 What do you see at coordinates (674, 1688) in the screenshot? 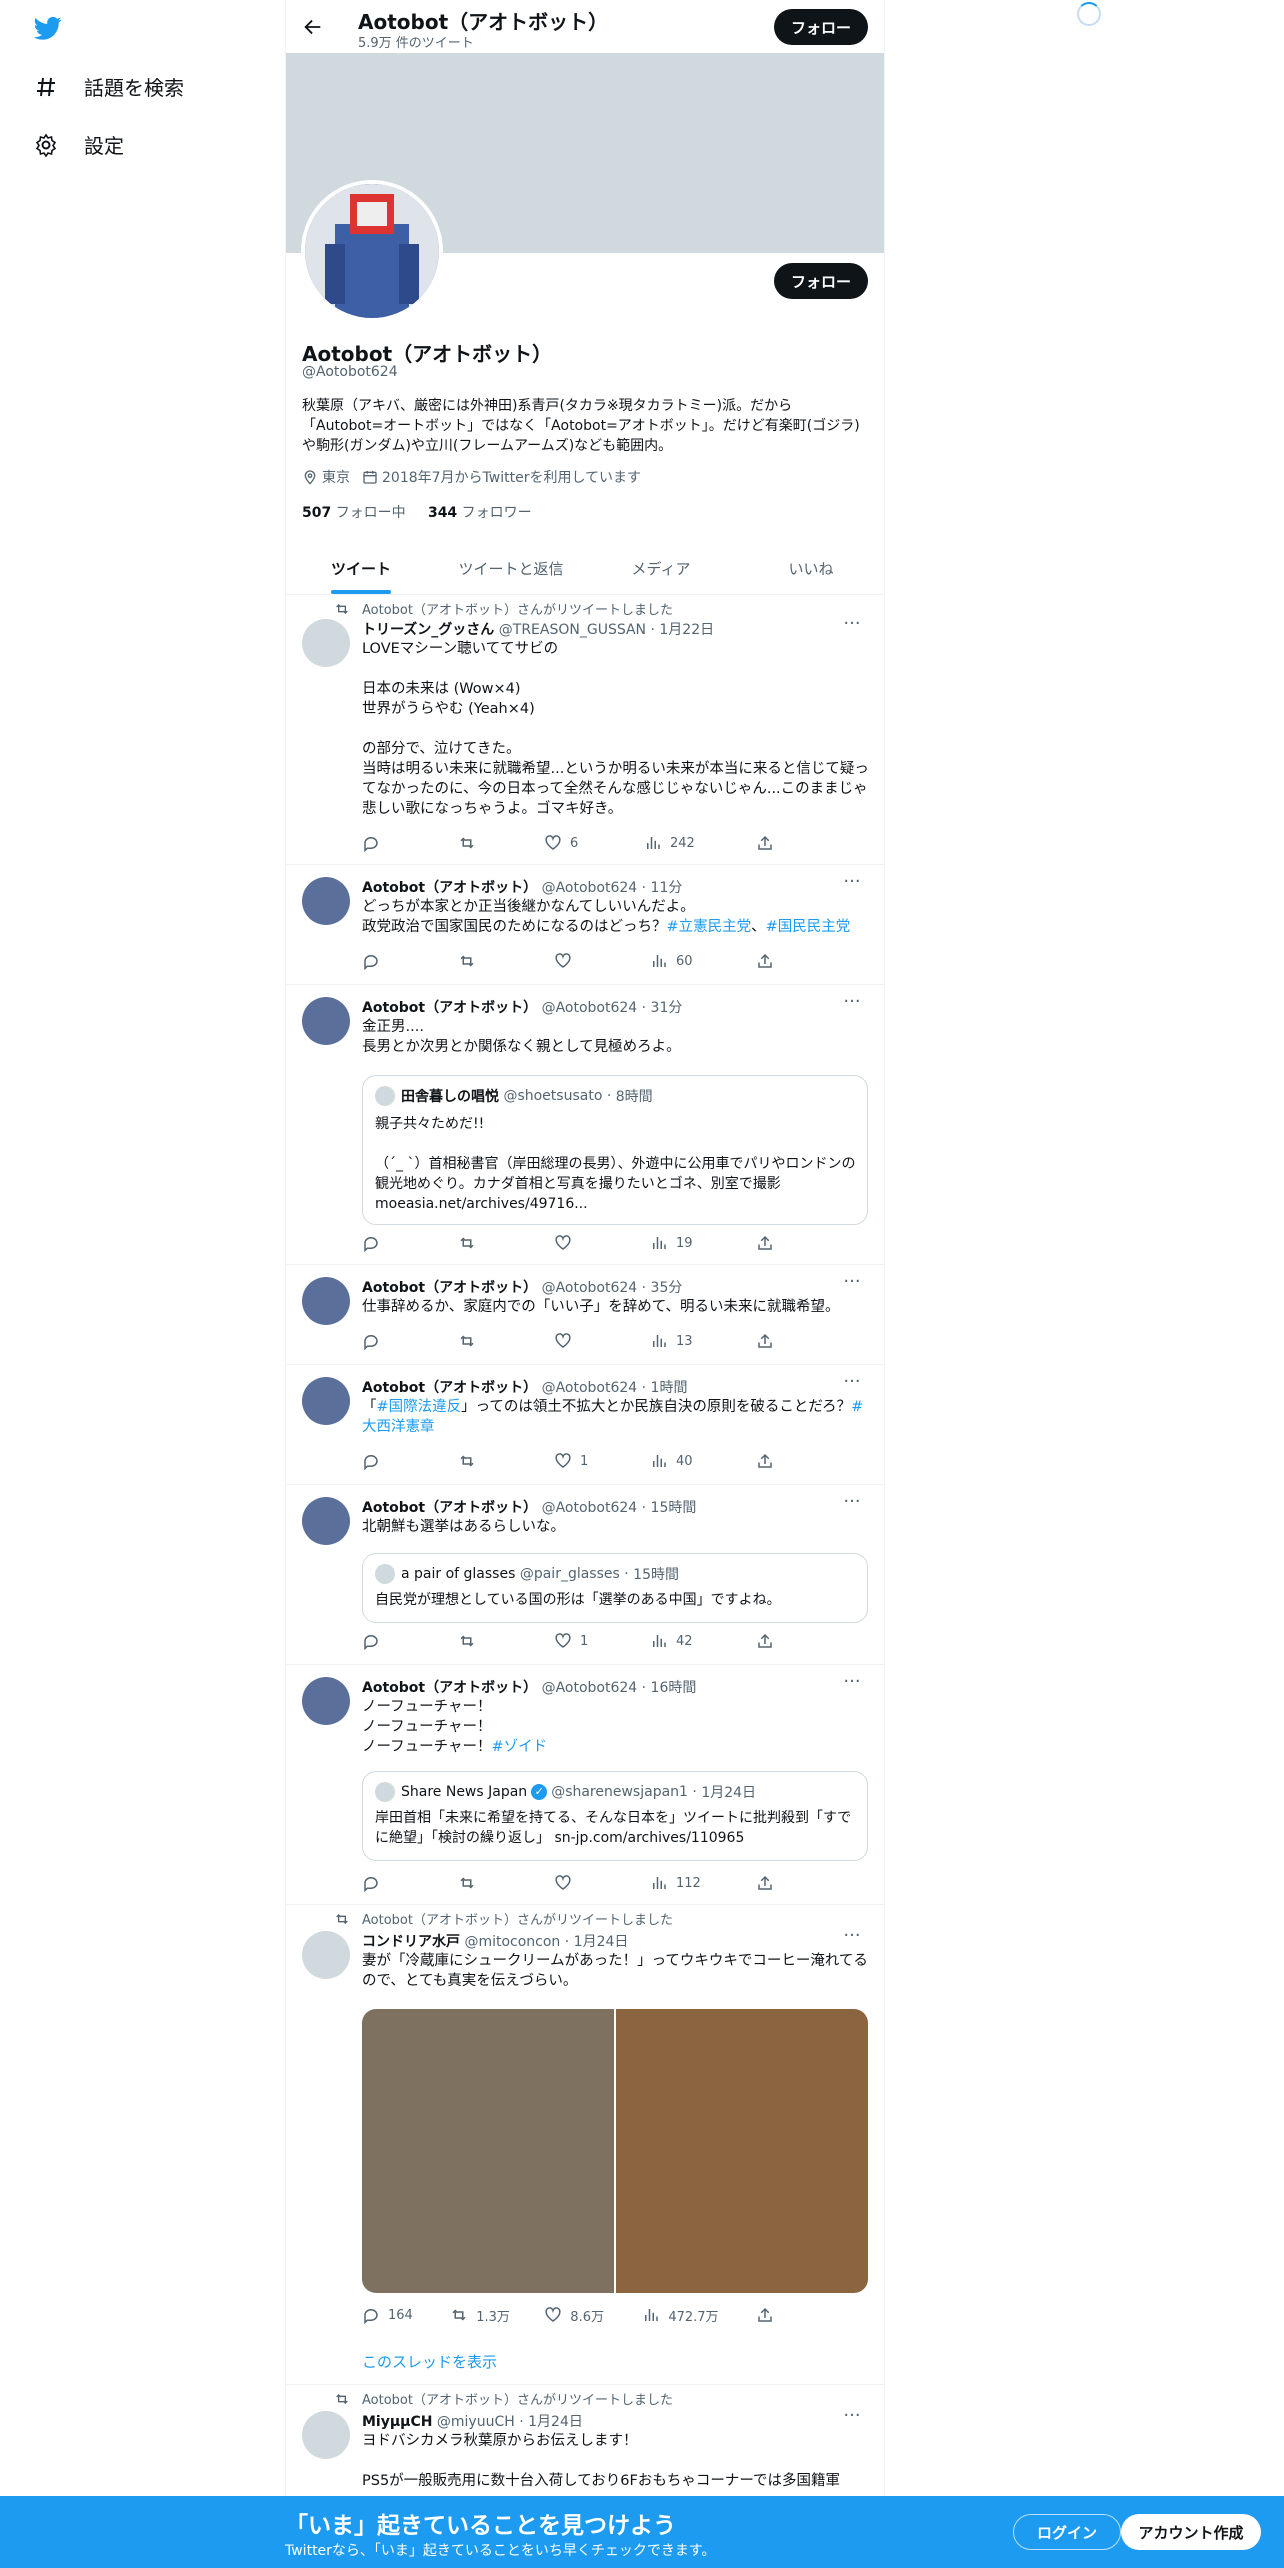
I see `tweet-time: 16時間` at bounding box center [674, 1688].